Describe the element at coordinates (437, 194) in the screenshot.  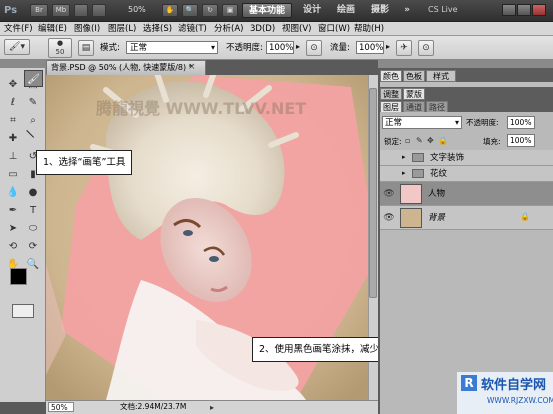
I see `layer-name: 人物` at that location.